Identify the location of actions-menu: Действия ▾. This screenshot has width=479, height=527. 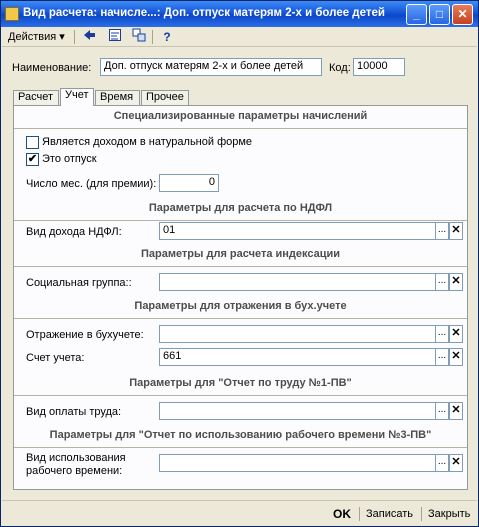
(36, 39).